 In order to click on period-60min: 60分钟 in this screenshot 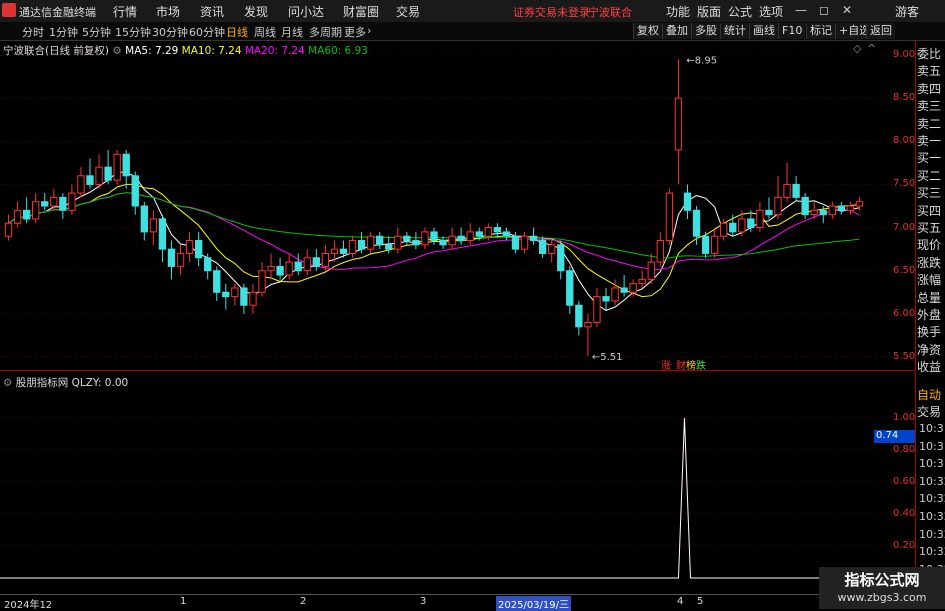, I will do `click(207, 32)`.